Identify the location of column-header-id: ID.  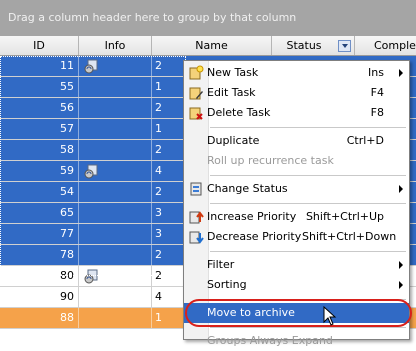
(39, 45).